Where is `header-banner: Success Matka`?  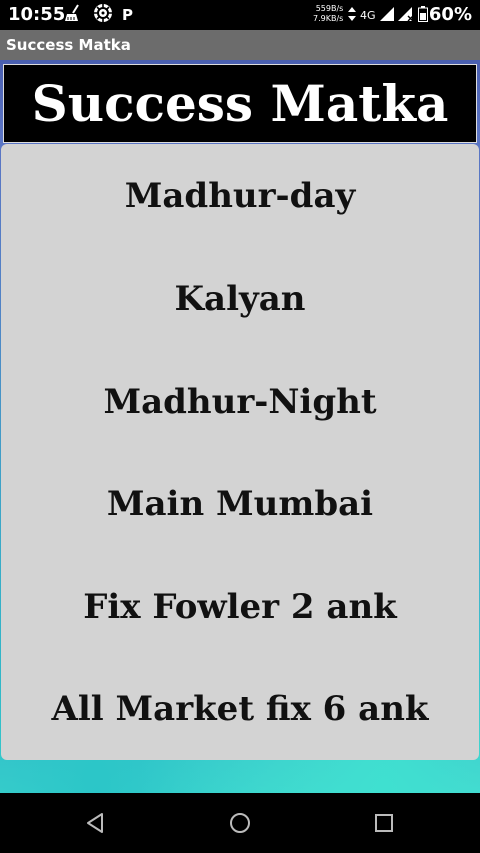 header-banner: Success Matka is located at coordinates (240, 103).